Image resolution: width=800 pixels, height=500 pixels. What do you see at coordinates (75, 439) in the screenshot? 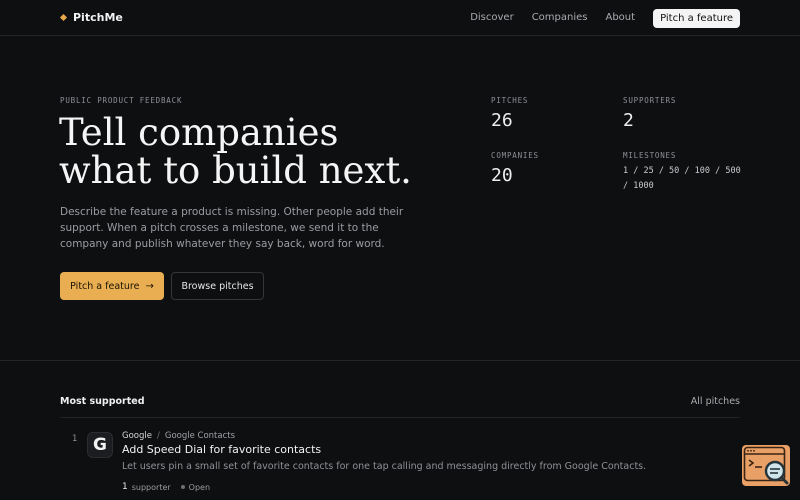
I see `pitch-rank: 1` at bounding box center [75, 439].